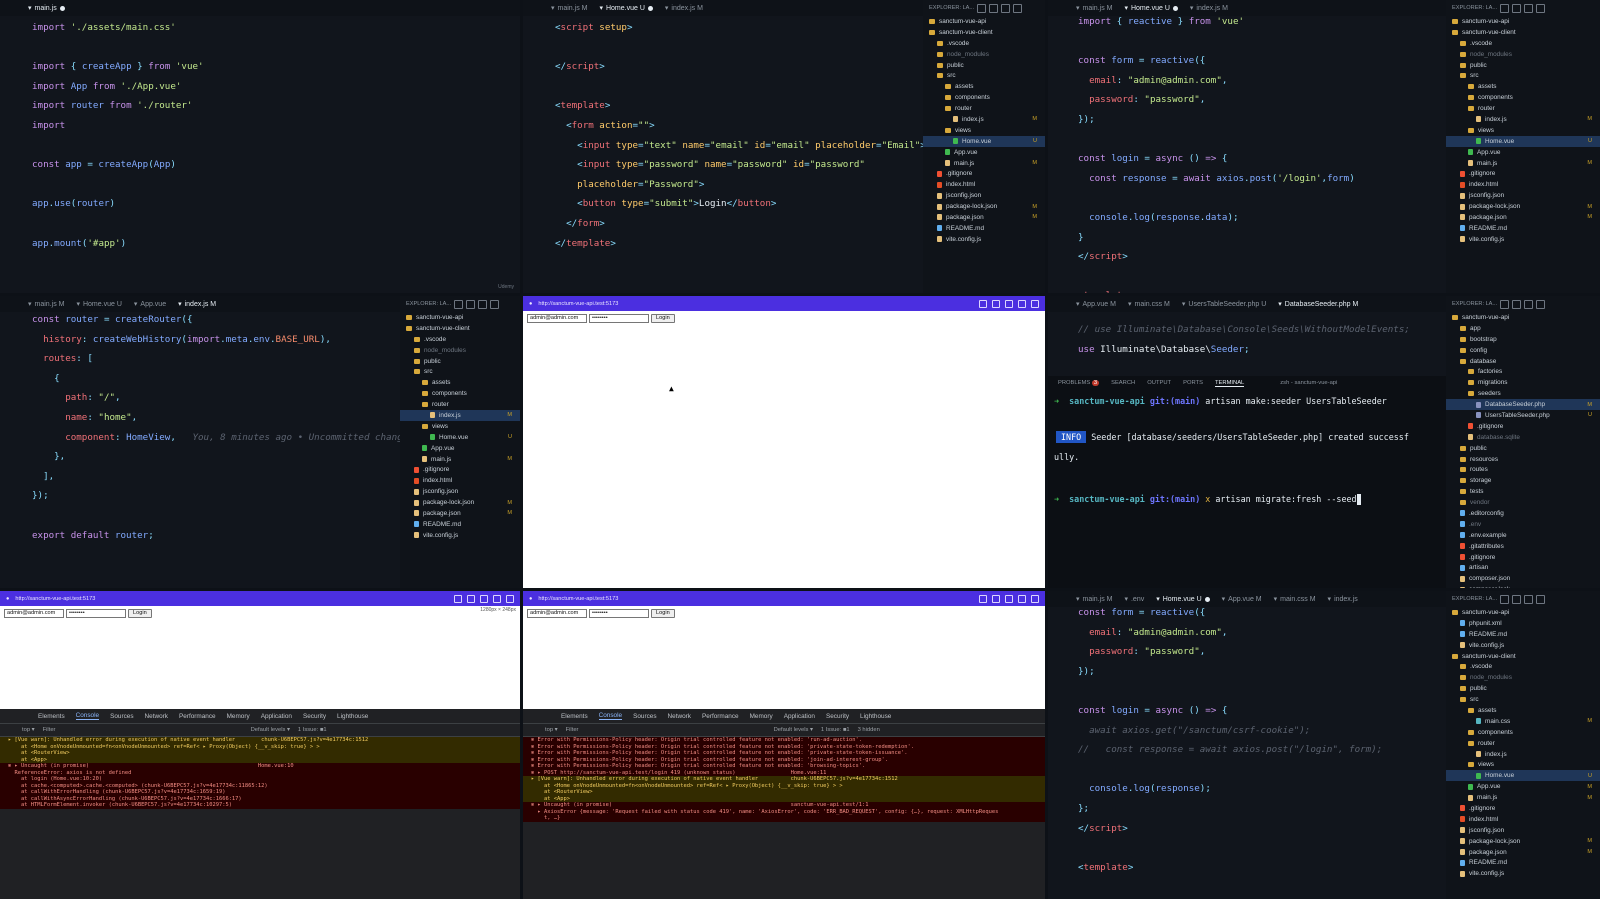  I want to click on explorer-item: resources, so click(1523, 459).